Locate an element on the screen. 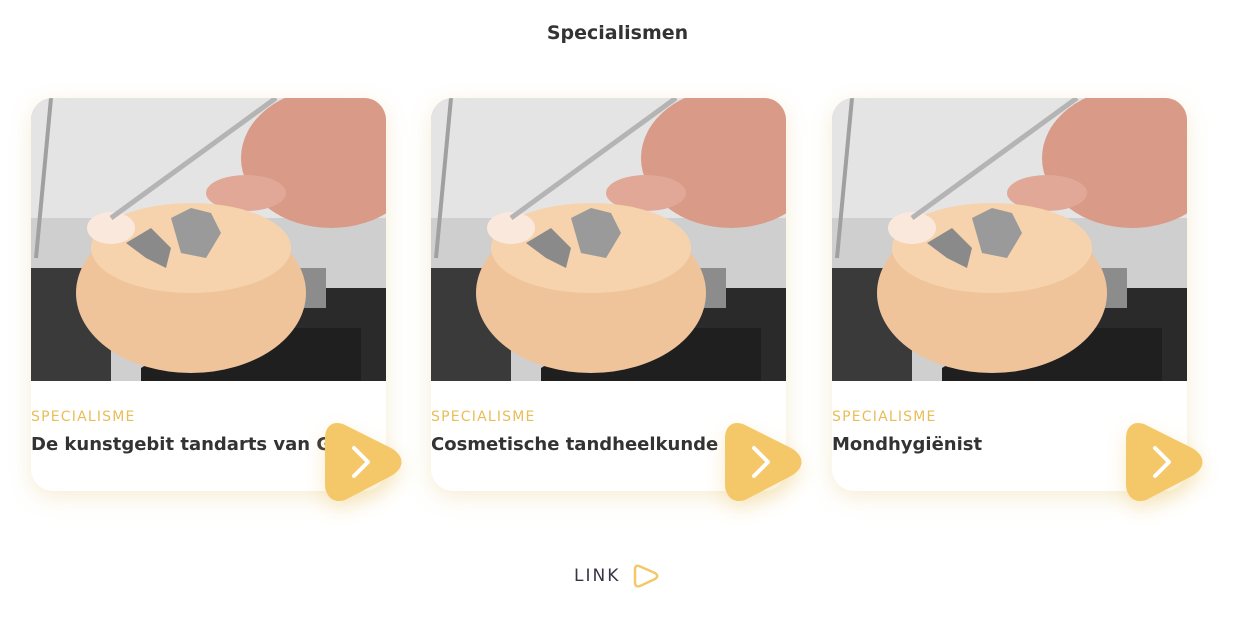 This screenshot has height=620, width=1235. footer-link-label: LINK is located at coordinates (597, 576).